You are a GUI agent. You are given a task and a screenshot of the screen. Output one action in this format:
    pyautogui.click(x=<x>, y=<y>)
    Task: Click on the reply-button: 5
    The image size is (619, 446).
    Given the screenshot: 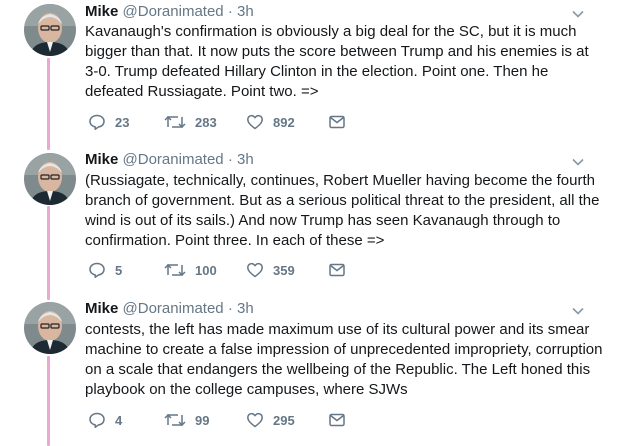 What is the action you would take?
    pyautogui.click(x=105, y=270)
    